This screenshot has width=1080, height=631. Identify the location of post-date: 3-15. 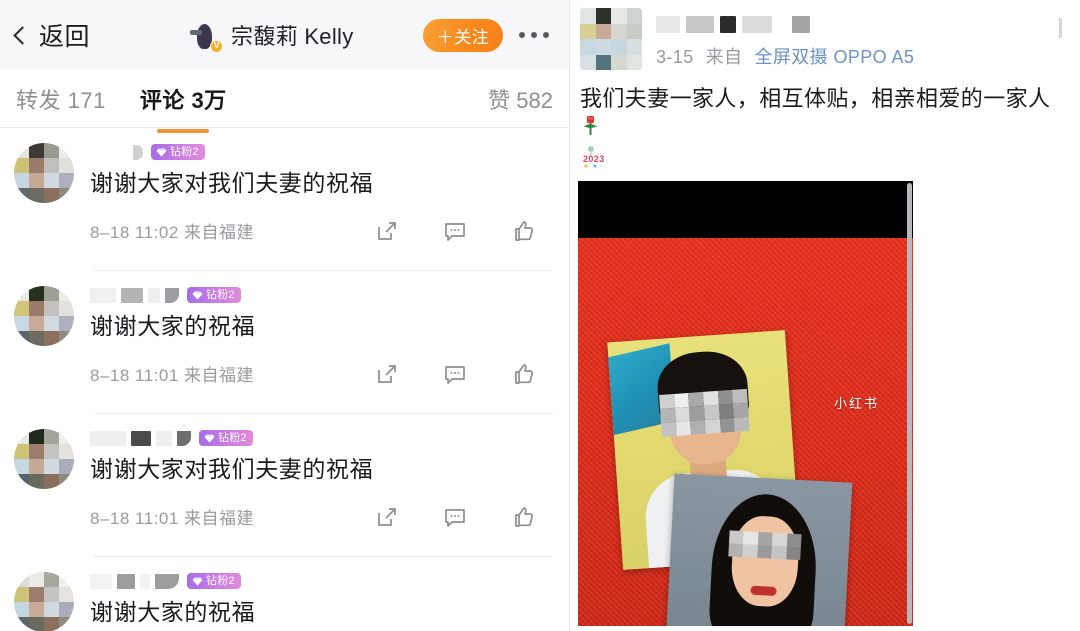
(675, 57).